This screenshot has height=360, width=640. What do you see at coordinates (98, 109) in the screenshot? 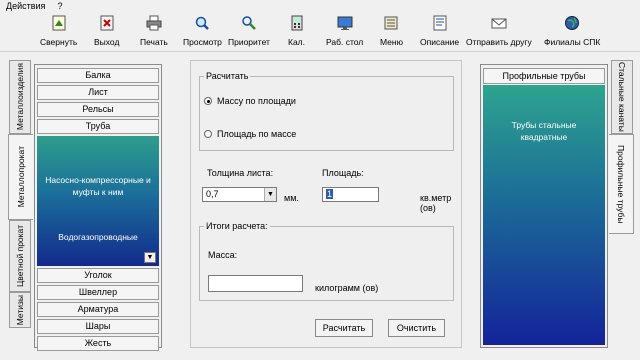
I see `list-item-rails: Рельсы` at bounding box center [98, 109].